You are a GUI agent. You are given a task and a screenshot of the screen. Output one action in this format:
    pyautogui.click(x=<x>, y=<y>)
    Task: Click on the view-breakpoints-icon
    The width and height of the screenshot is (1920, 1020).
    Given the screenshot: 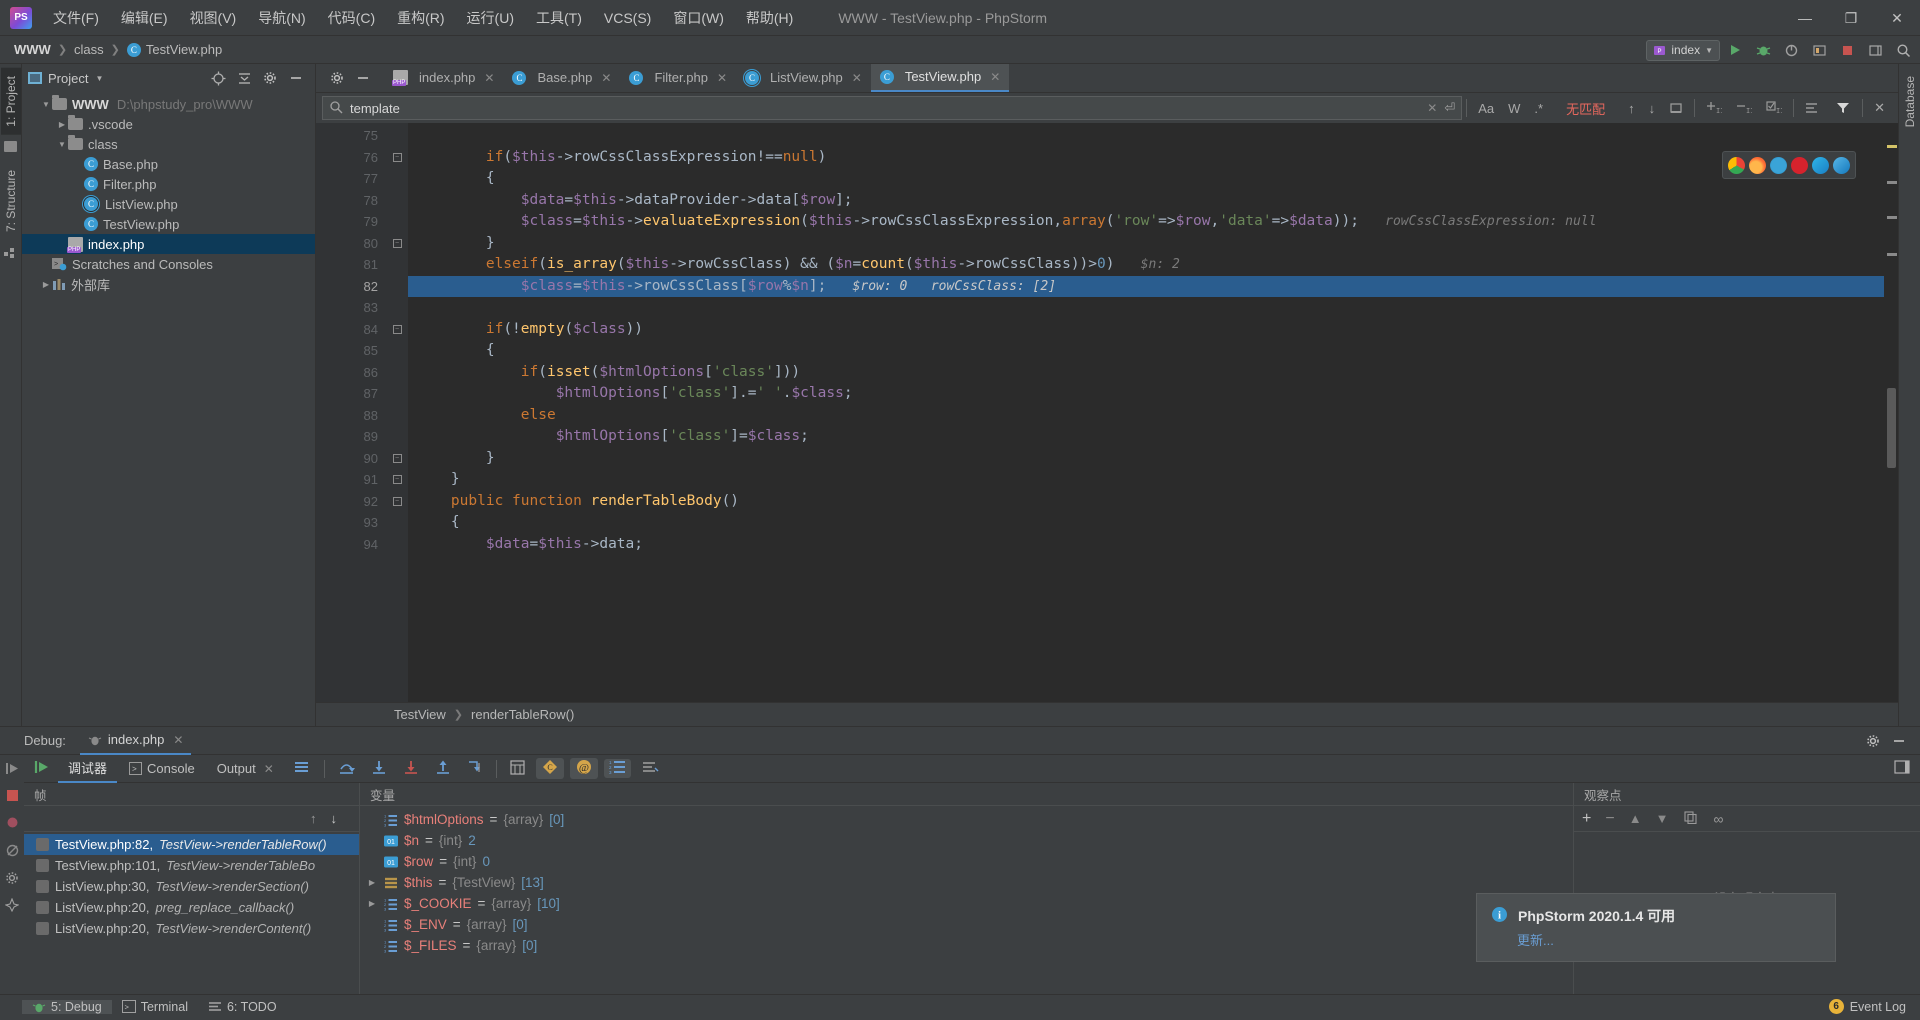 What is the action you would take?
    pyautogui.click(x=12, y=824)
    